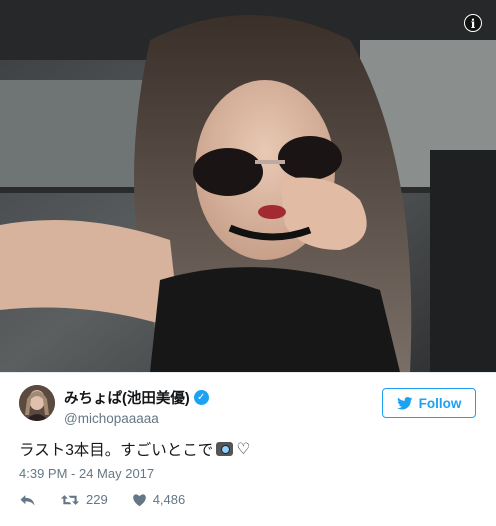 The width and height of the screenshot is (496, 526). What do you see at coordinates (225, 449) in the screenshot?
I see `camera-emoji-icon` at bounding box center [225, 449].